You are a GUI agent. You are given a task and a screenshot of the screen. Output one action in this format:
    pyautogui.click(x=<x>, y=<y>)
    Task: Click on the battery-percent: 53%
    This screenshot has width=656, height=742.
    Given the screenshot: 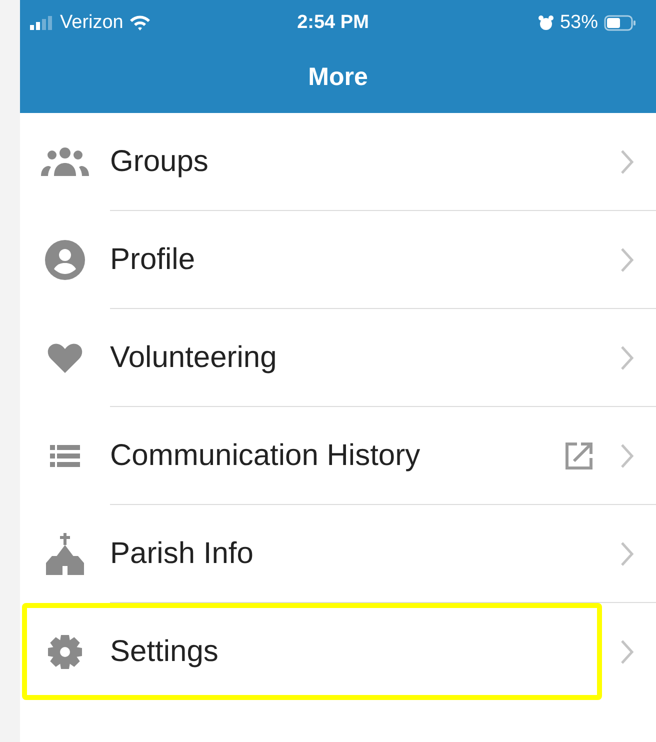 What is the action you would take?
    pyautogui.click(x=579, y=23)
    